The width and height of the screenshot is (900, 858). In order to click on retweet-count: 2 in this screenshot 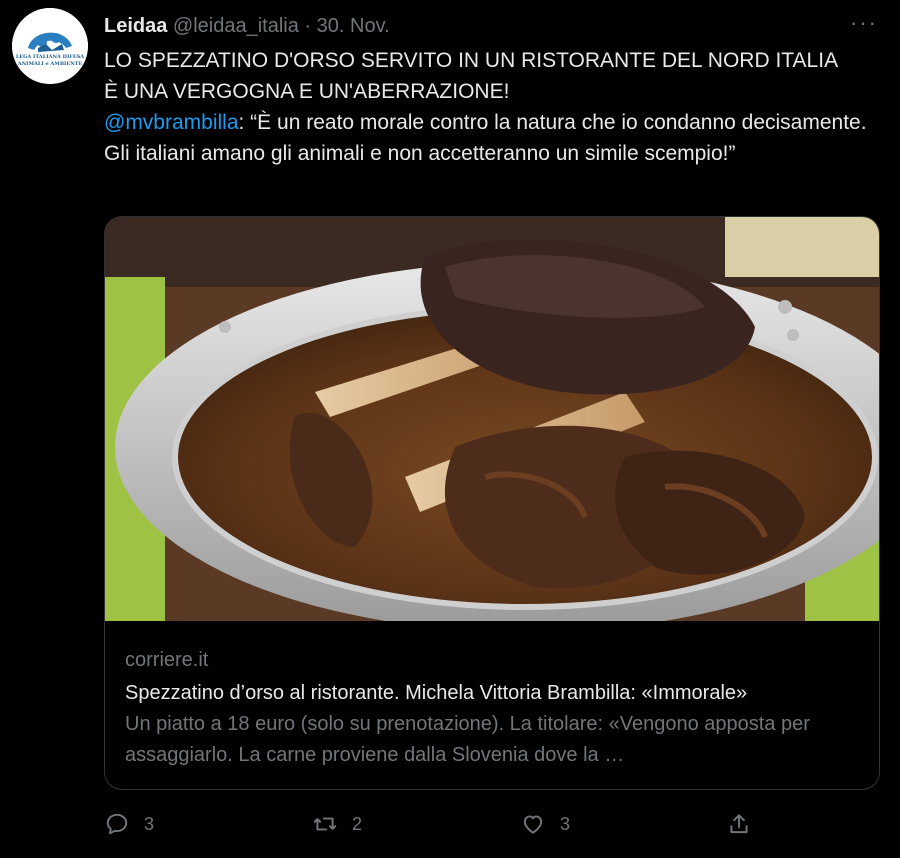, I will do `click(357, 823)`.